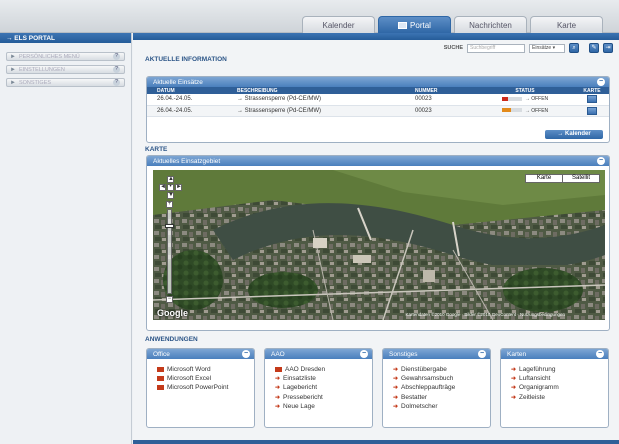  I want to click on app-link-luftansicht: ➜ Luftansicht, so click(559, 378).